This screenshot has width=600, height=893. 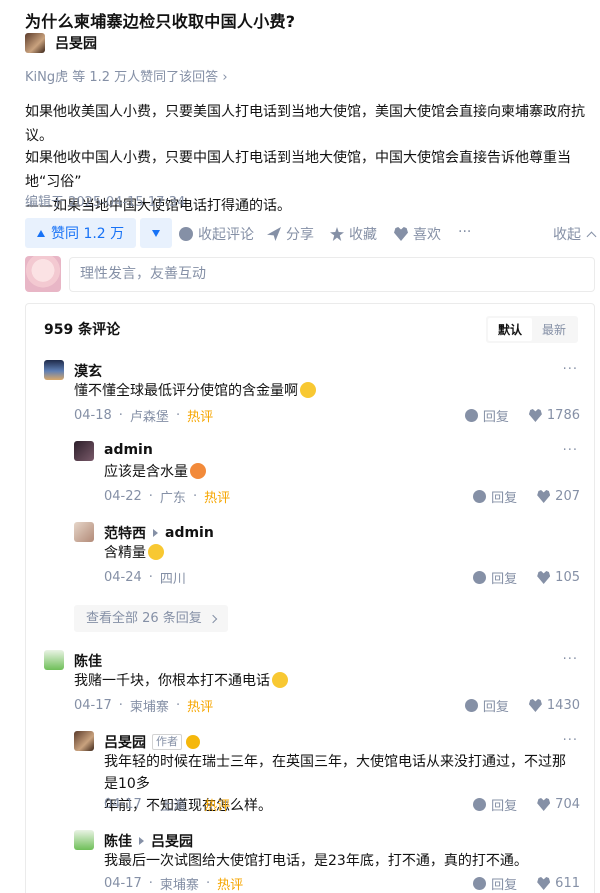 I want to click on author-tag: 作者, so click(x=167, y=742).